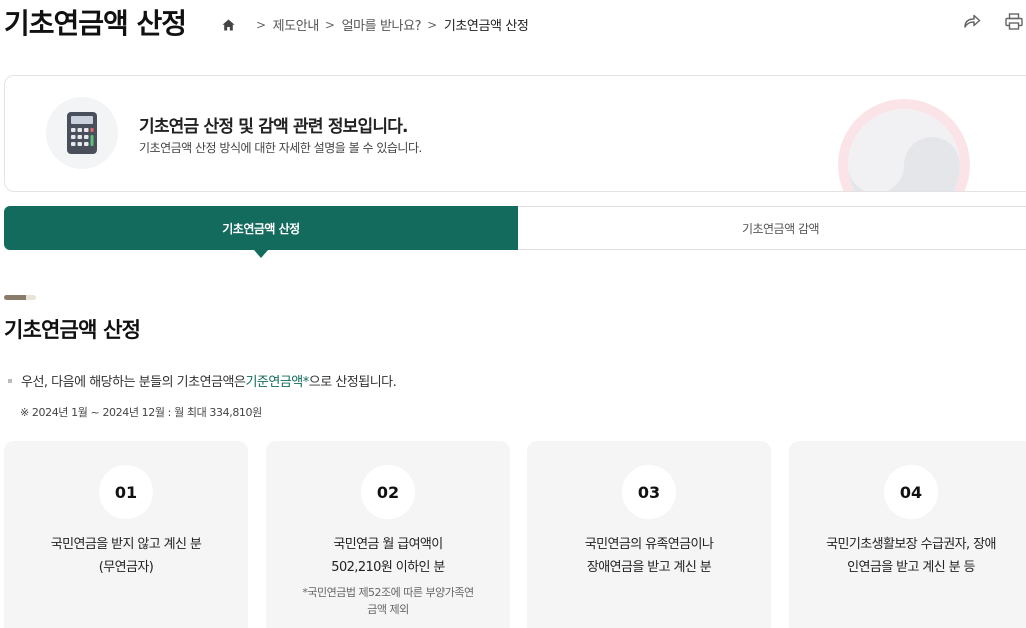  What do you see at coordinates (10, 380) in the screenshot?
I see `bullet-icon` at bounding box center [10, 380].